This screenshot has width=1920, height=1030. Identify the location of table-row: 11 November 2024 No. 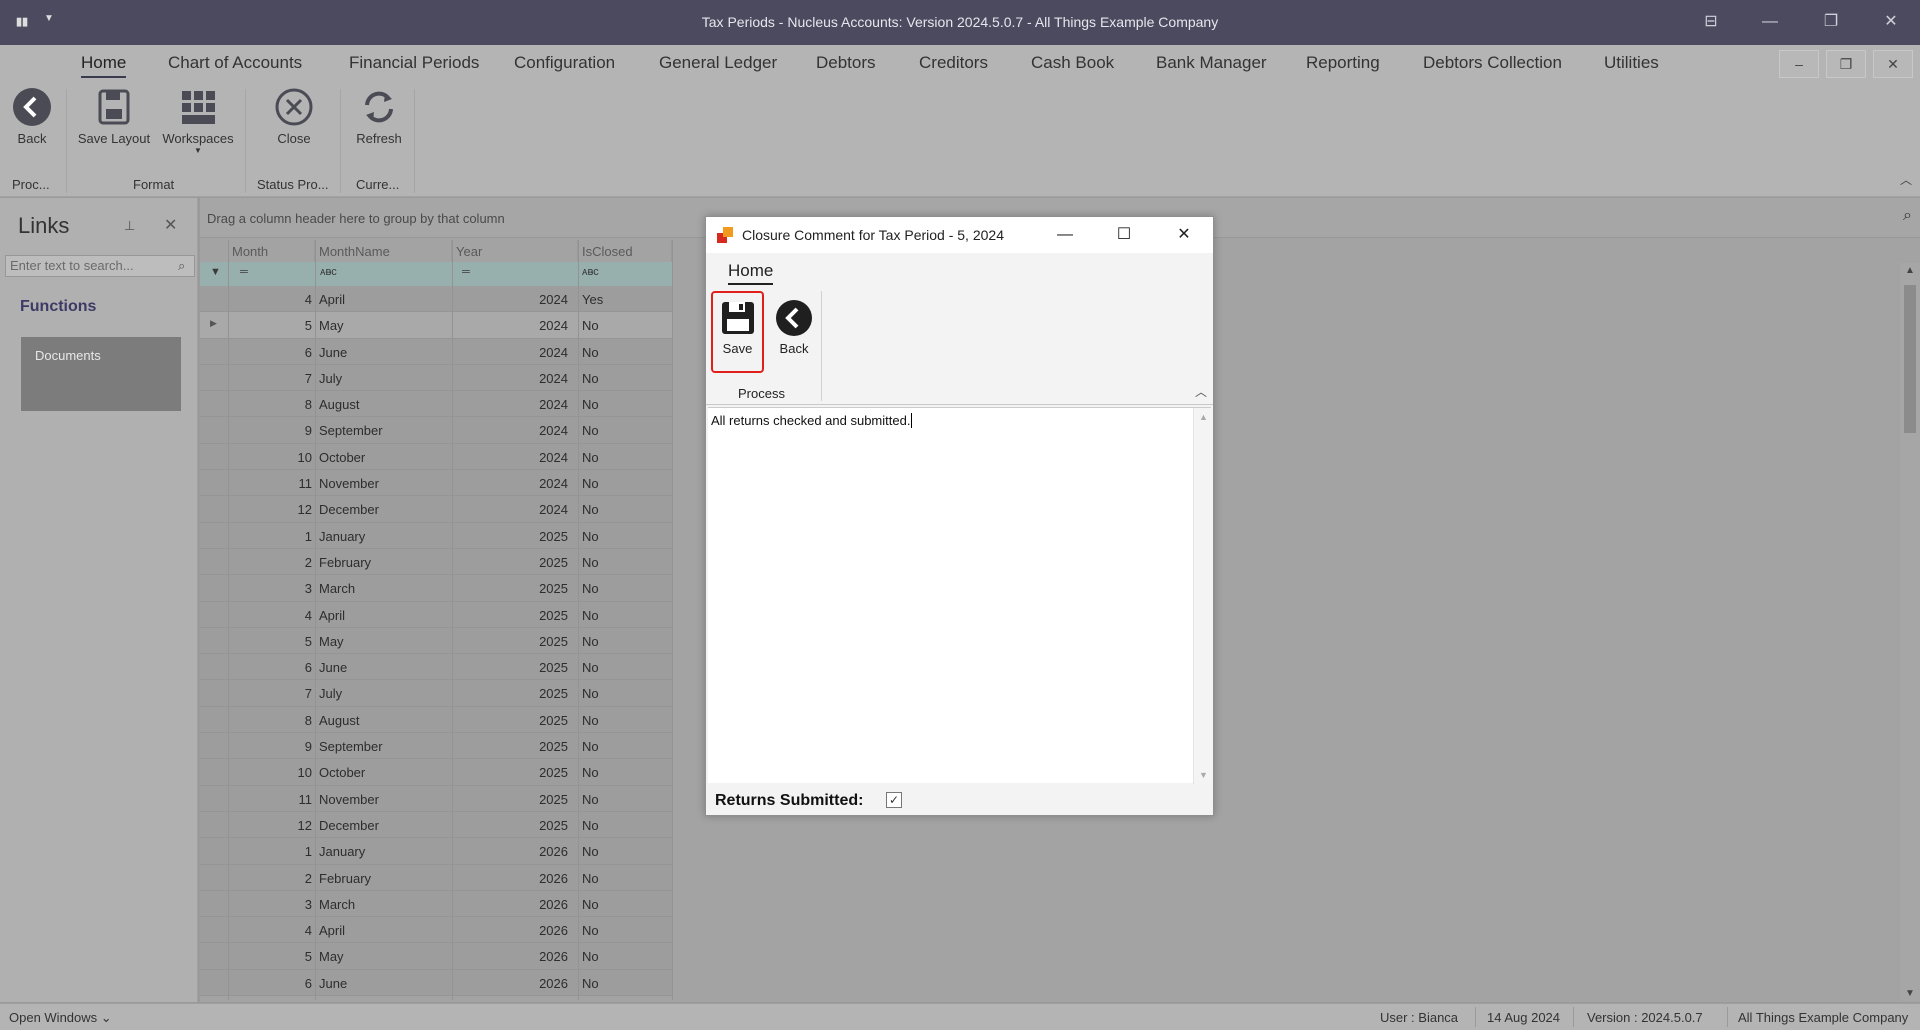
(436, 483).